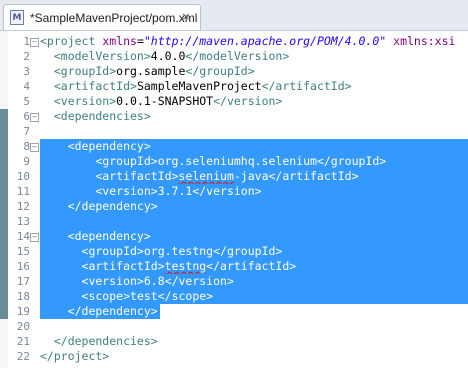  Describe the element at coordinates (23, 341) in the screenshot. I see `line-number: 21` at that location.